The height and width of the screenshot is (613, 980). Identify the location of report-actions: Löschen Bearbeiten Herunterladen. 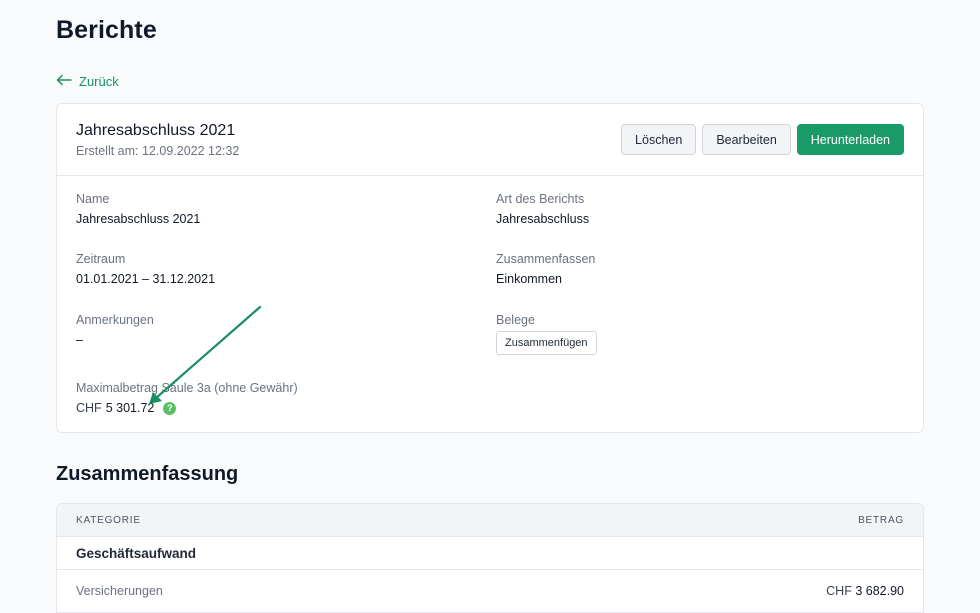
(762, 139).